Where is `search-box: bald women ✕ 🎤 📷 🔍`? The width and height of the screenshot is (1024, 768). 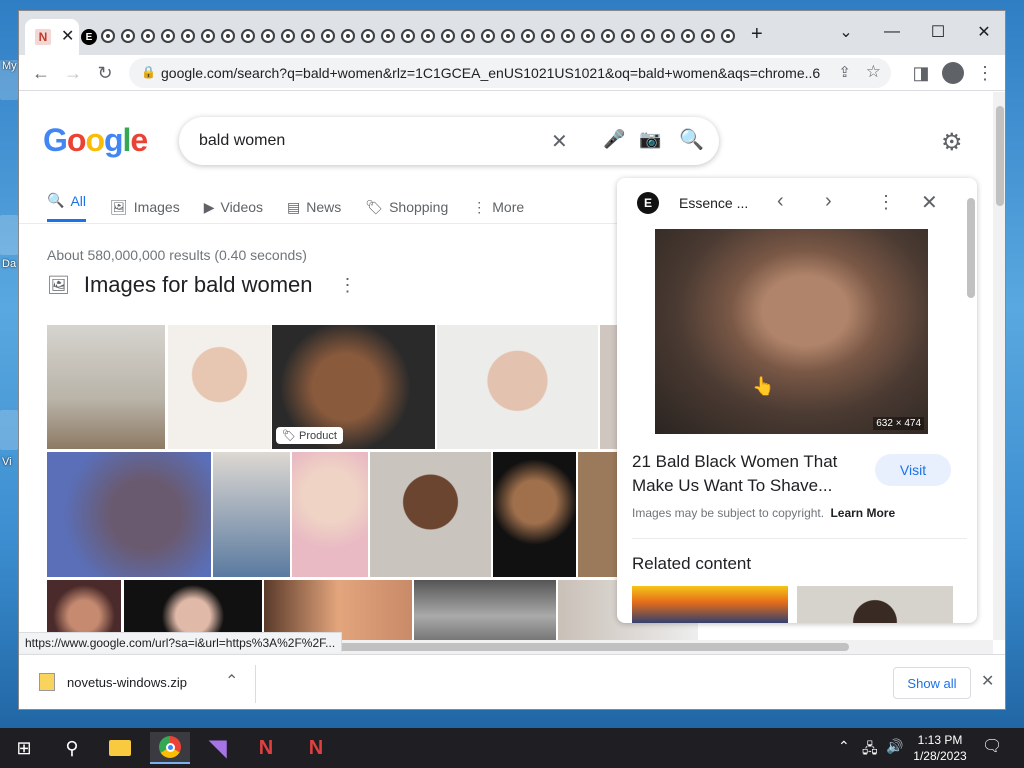 search-box: bald women ✕ 🎤 📷 🔍 is located at coordinates (449, 141).